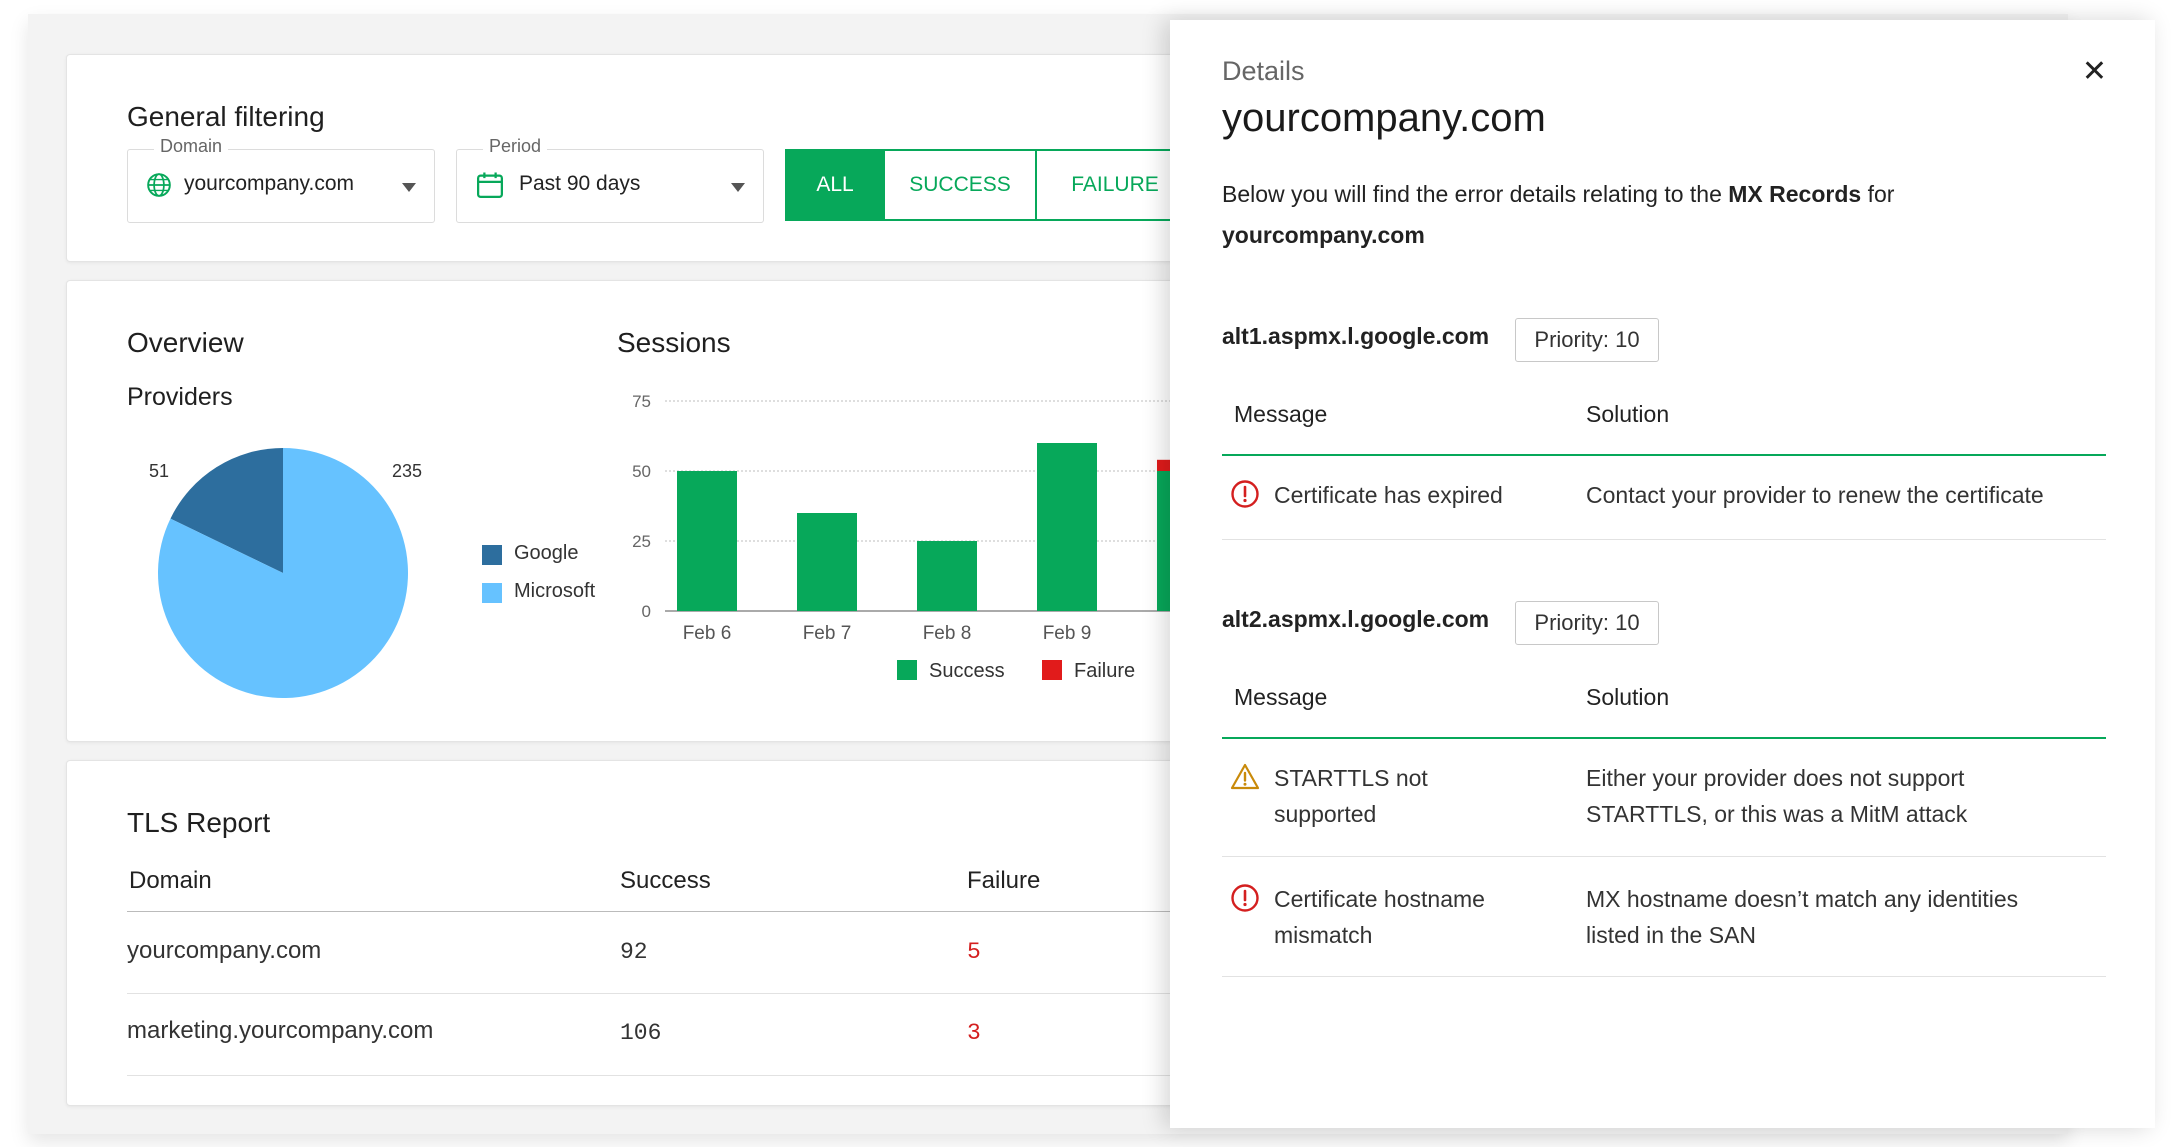  I want to click on x-tick-label: Feb 7, so click(827, 633).